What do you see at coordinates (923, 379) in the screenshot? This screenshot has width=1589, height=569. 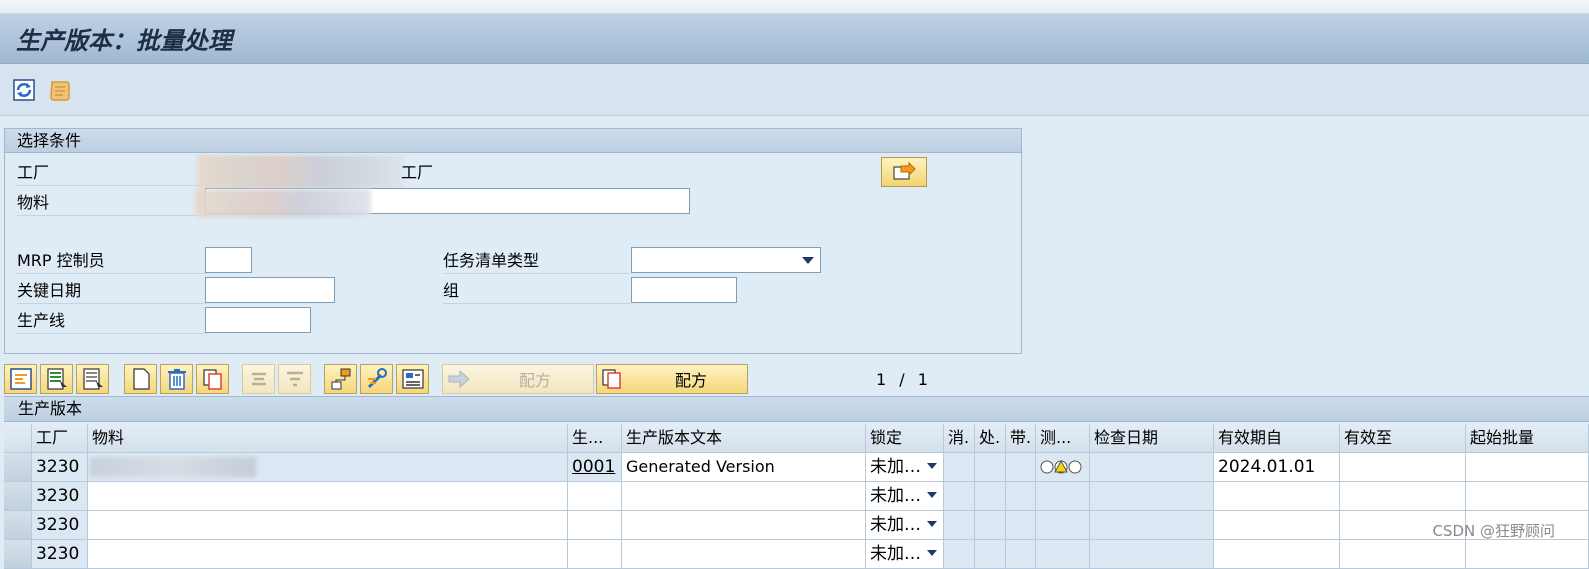 I see `total-pages: 1` at bounding box center [923, 379].